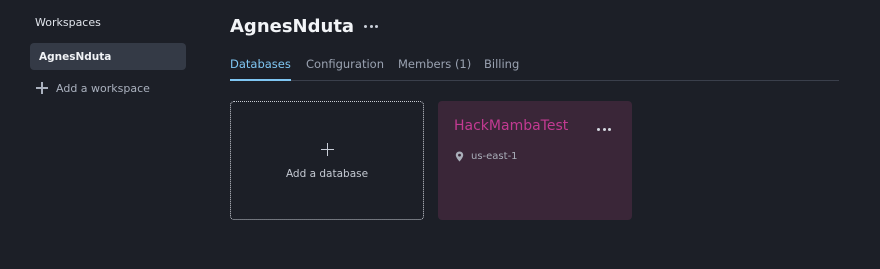 The image size is (880, 269). Describe the element at coordinates (459, 156) in the screenshot. I see `location-pin-icon` at that location.